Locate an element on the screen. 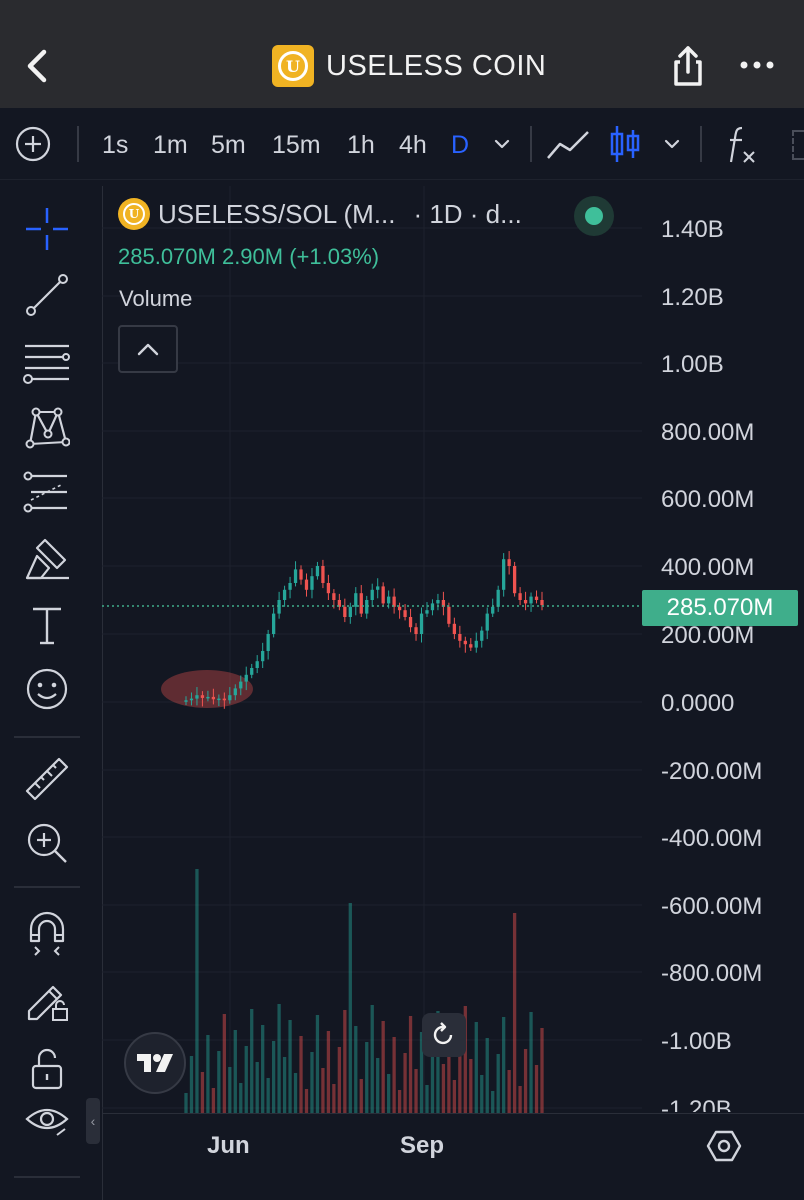  fib-retracement-tool is located at coordinates (47, 362).